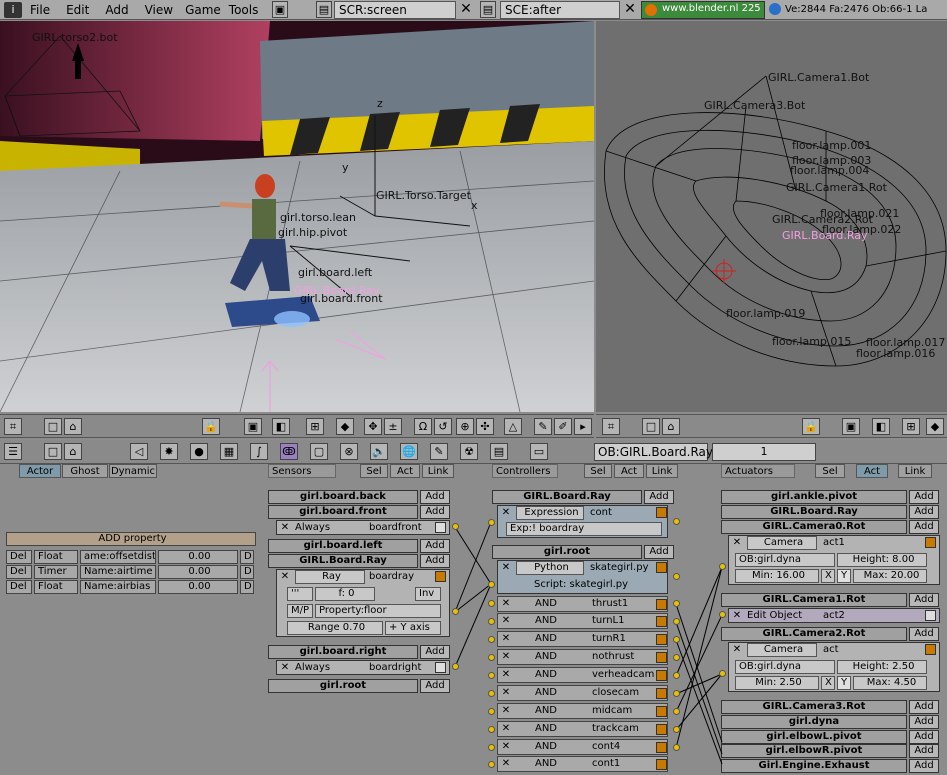 The image size is (947, 775). I want to click on object-girl-board-ray: GIRL.Board.Ray, so click(343, 561).